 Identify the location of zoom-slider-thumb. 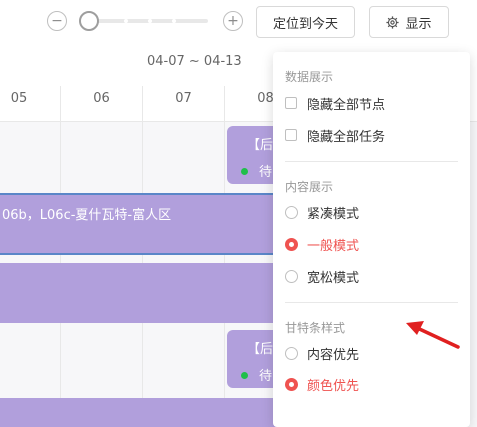
(89, 21).